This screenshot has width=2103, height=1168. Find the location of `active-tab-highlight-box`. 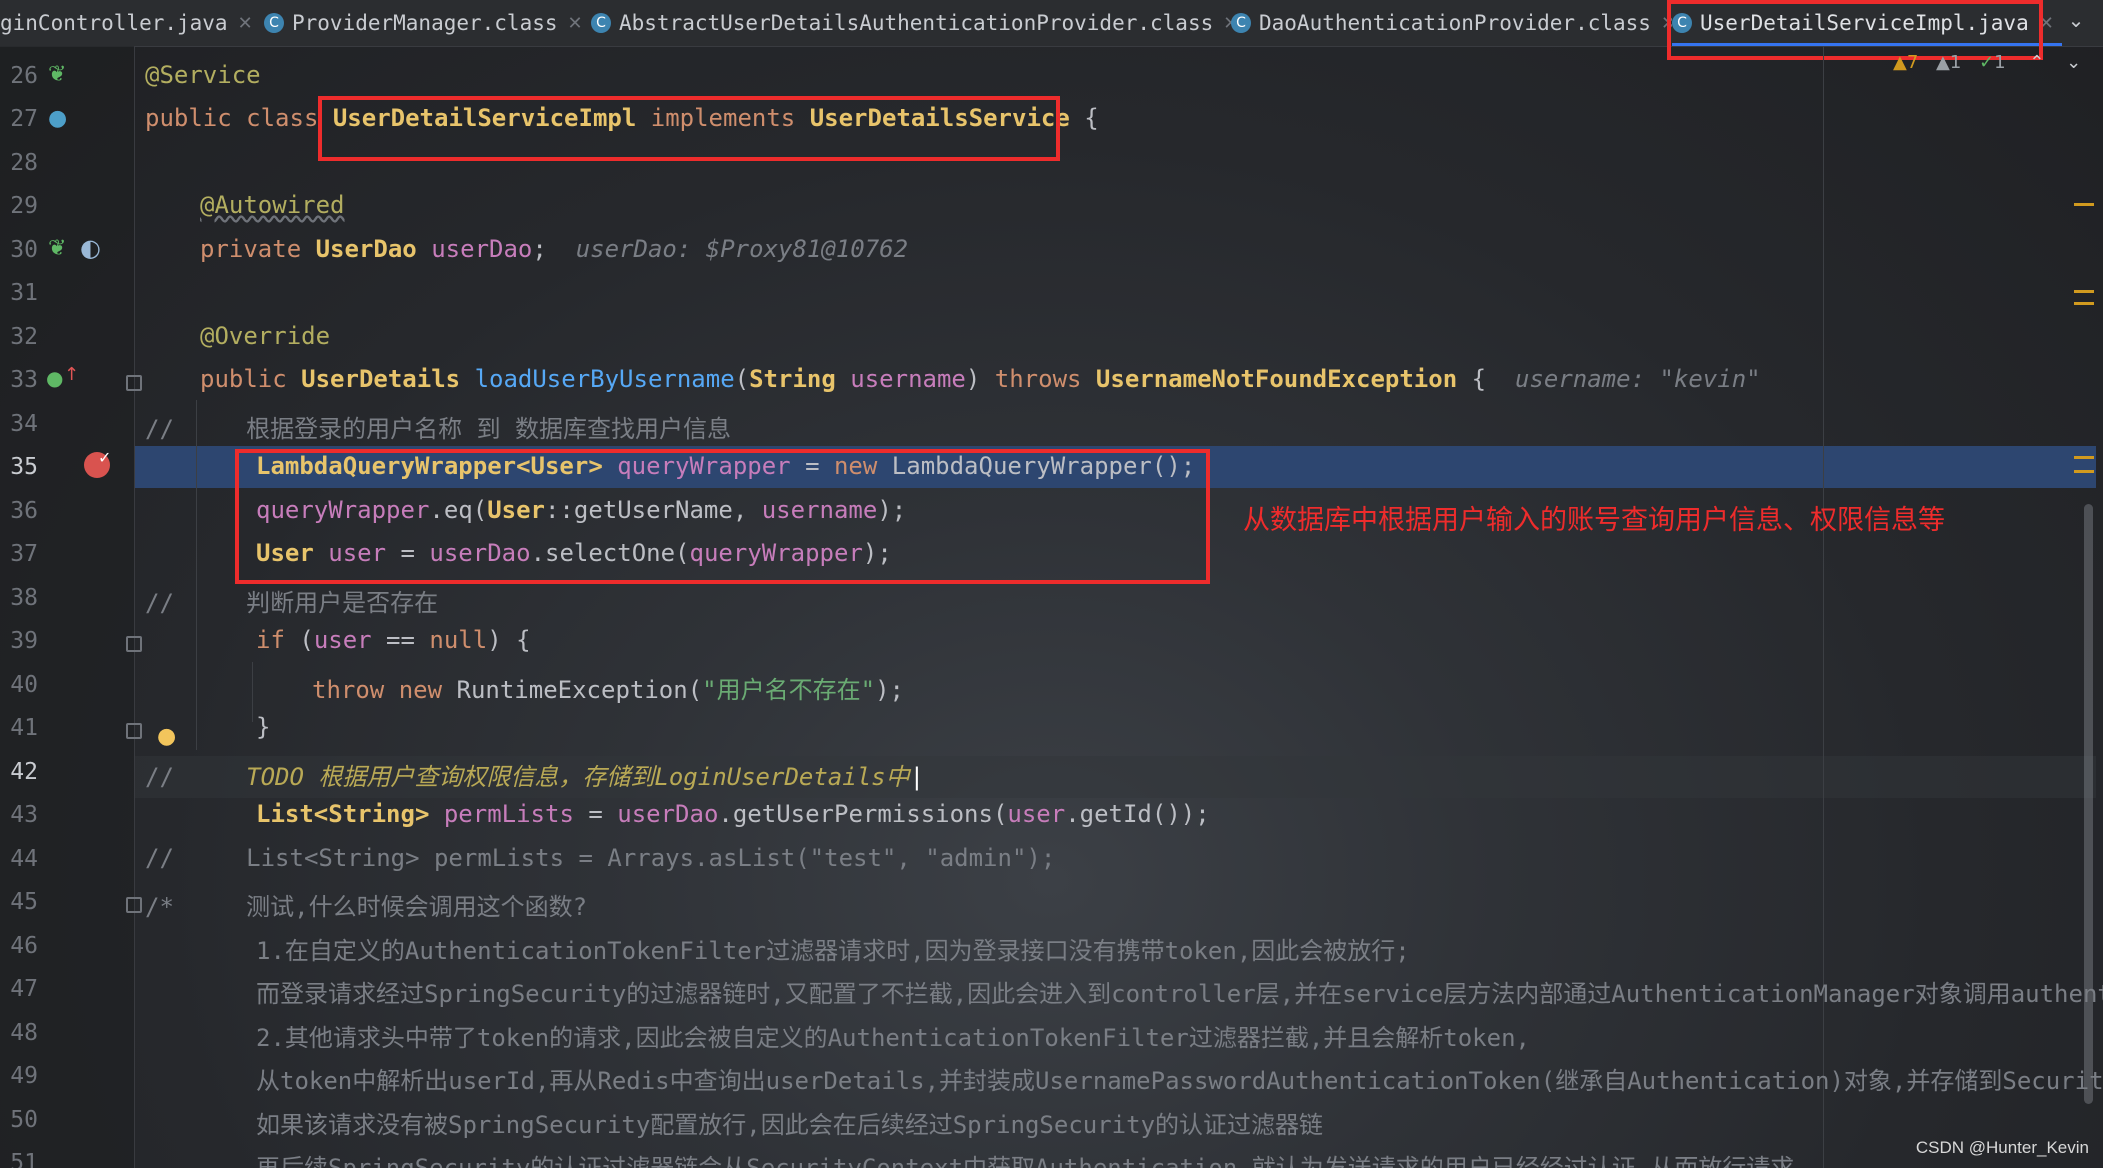

active-tab-highlight-box is located at coordinates (1855, 30).